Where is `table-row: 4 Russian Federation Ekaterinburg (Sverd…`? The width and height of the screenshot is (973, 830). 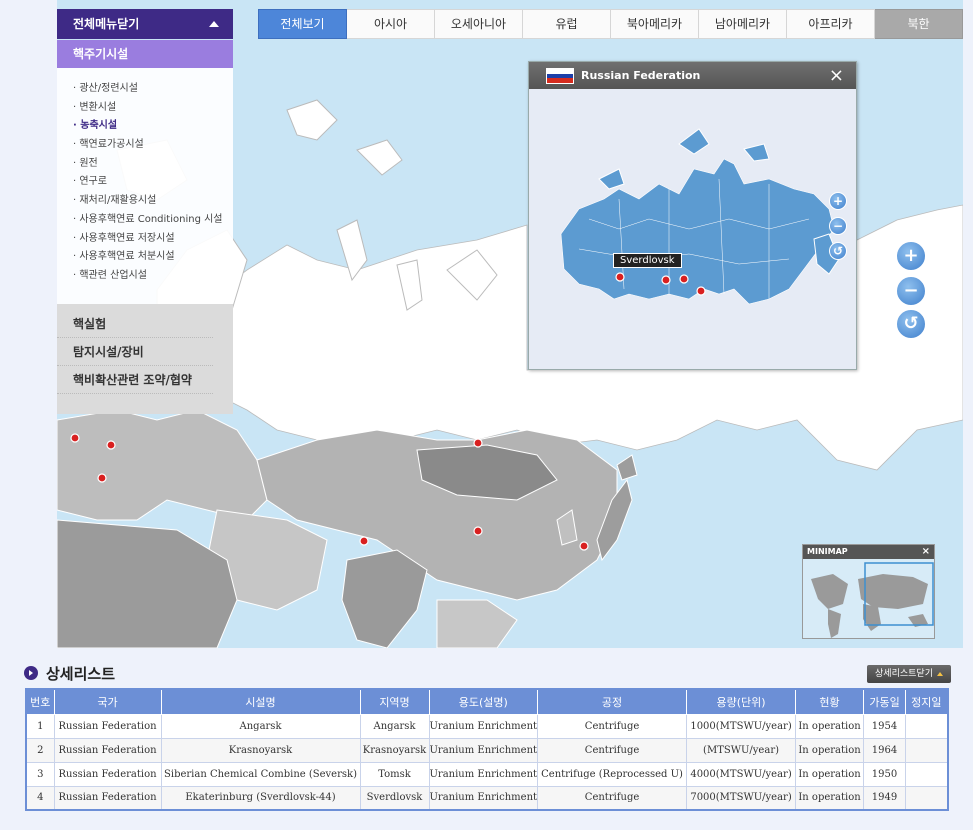 table-row: 4 Russian Federation Ekaterinburg (Sverd… is located at coordinates (487, 798).